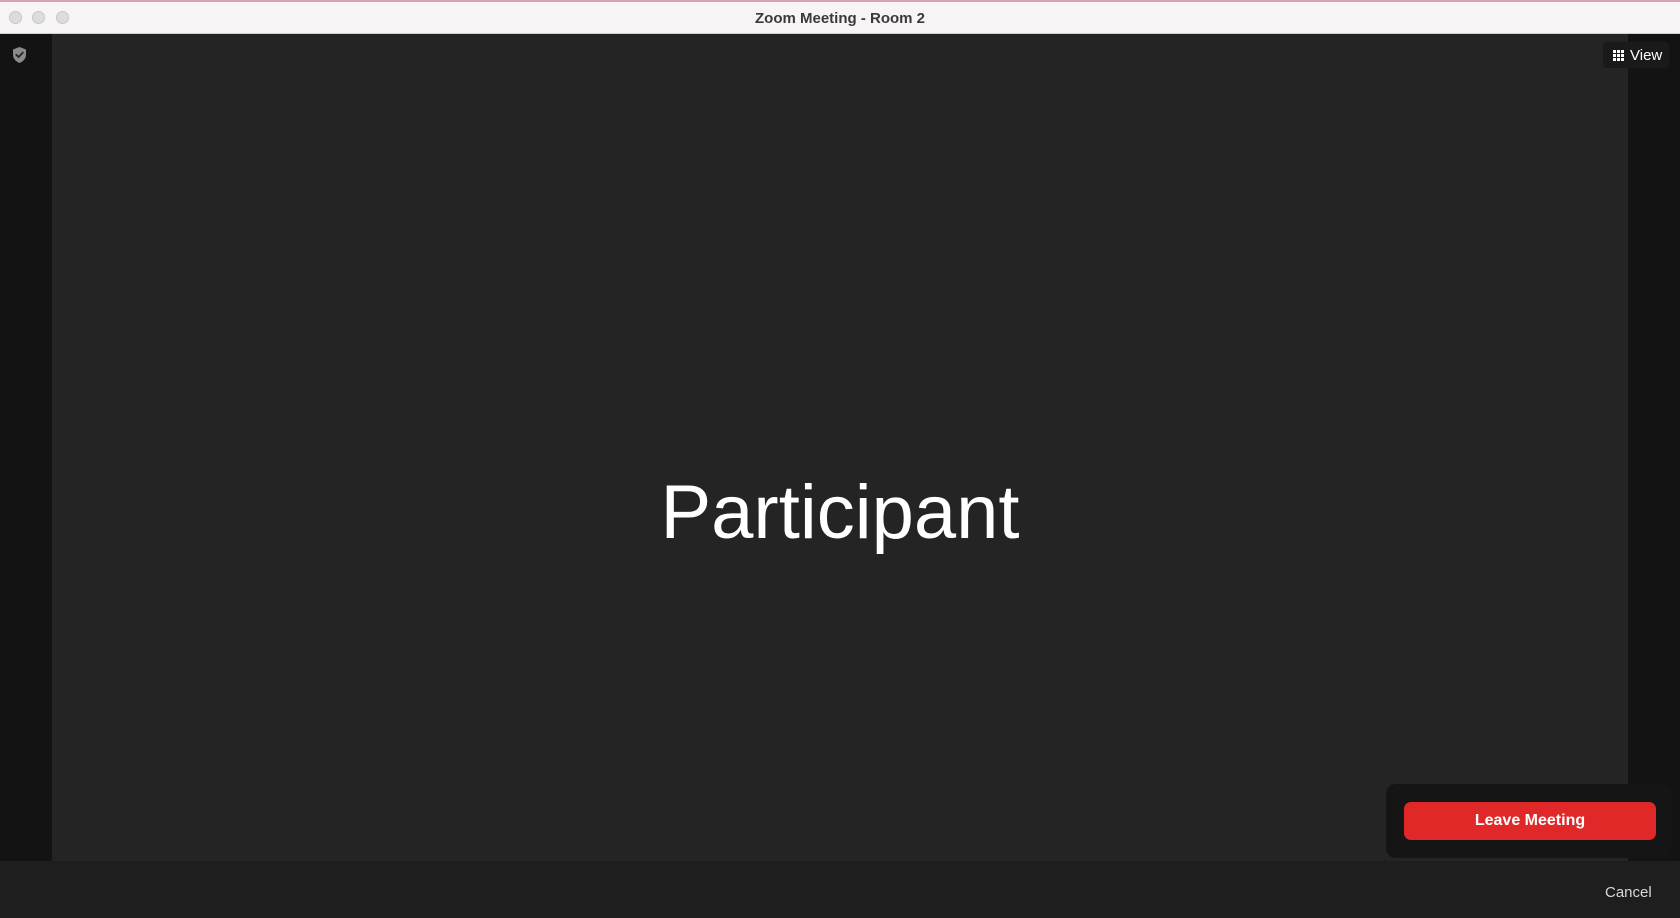  I want to click on window-title: Zoom Meeting - Room 2, so click(840, 18).